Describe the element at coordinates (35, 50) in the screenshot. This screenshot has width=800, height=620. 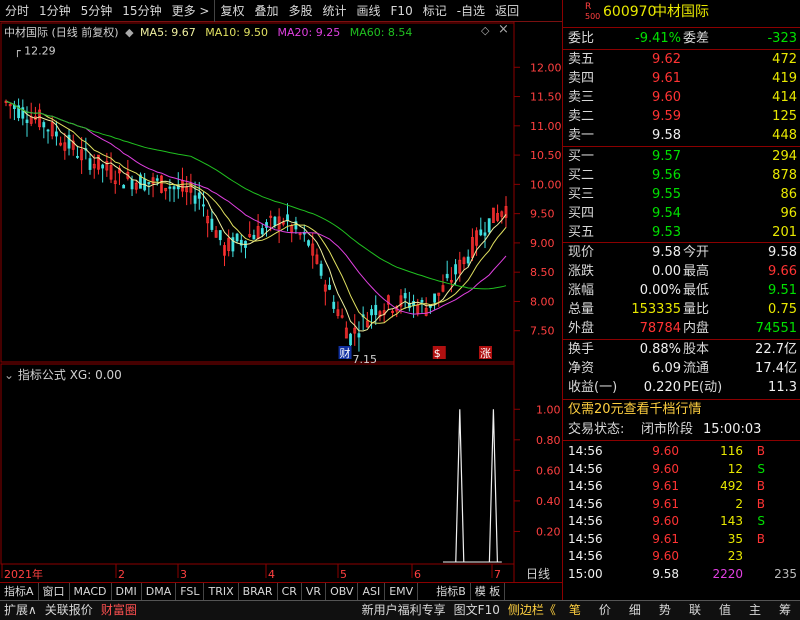
I see `high-label: ┌ 12.29` at that location.